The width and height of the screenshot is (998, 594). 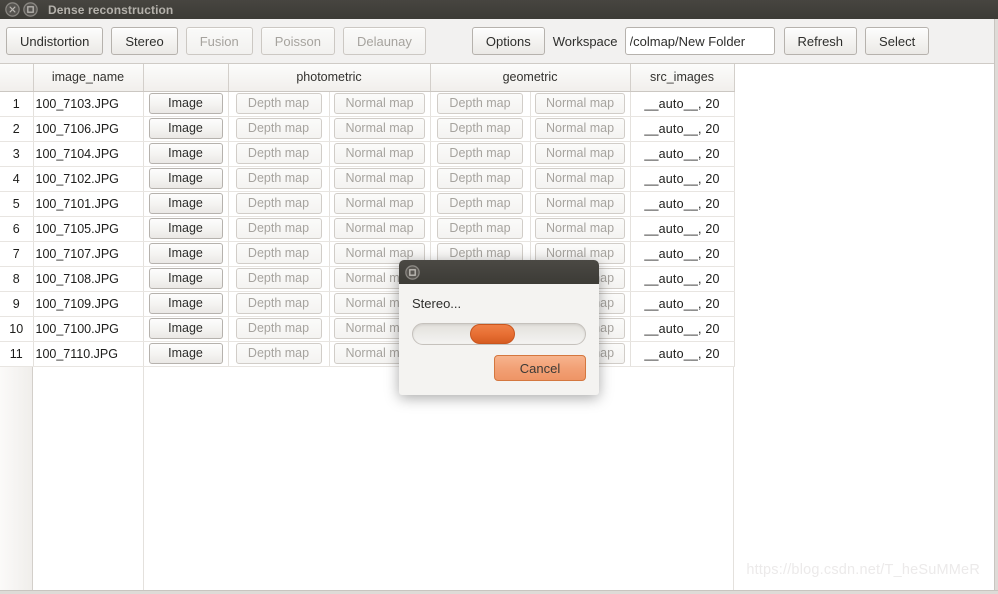 What do you see at coordinates (17, 154) in the screenshot?
I see `row-index: 3` at bounding box center [17, 154].